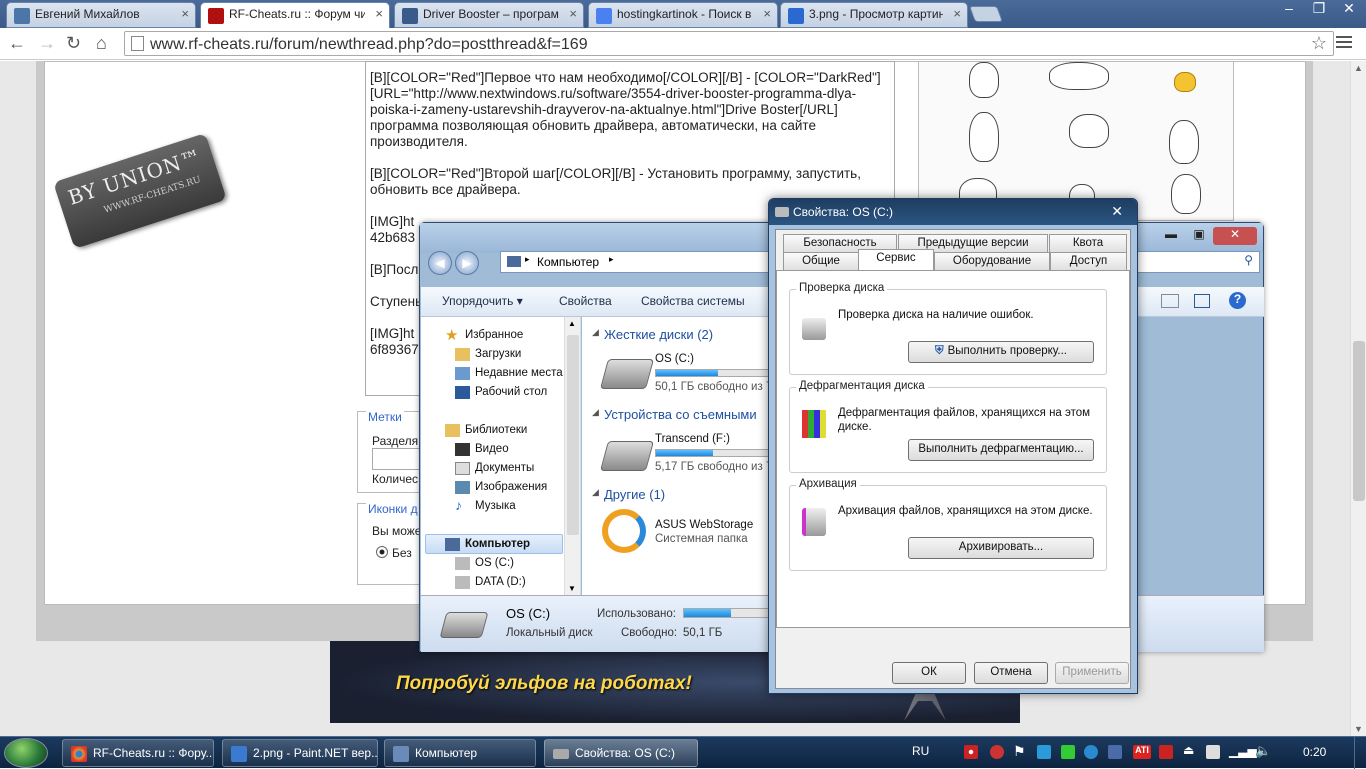 The height and width of the screenshot is (769, 1366). What do you see at coordinates (73, 43) in the screenshot?
I see `reload-icon: ↻` at bounding box center [73, 43].